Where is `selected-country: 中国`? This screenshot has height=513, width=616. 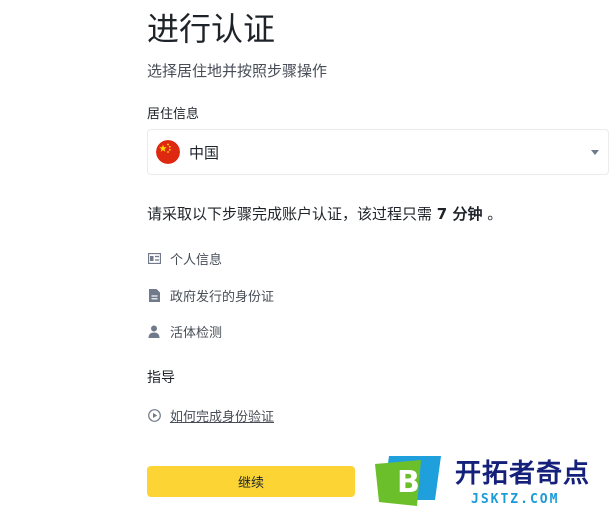 selected-country: 中国 is located at coordinates (204, 152).